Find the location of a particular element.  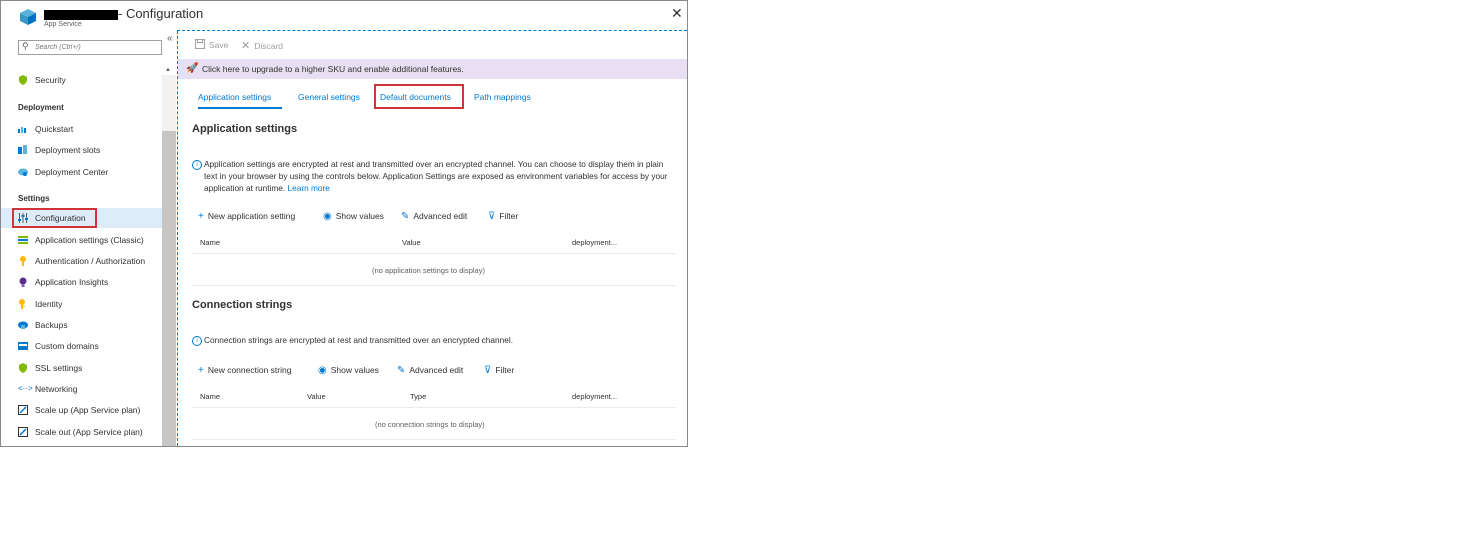

sidebar-scrollbar-thumb is located at coordinates (169, 288).